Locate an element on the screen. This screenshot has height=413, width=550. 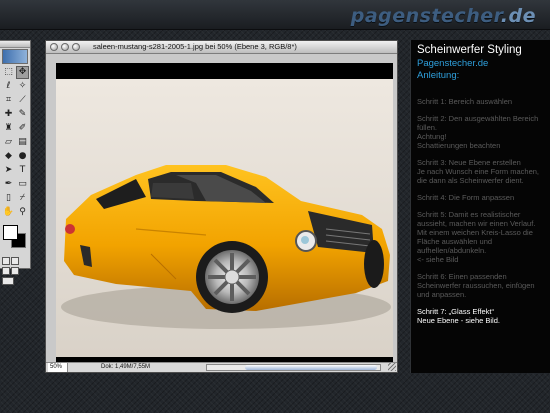
document-statusbar: 50% Dok: 1,49M/7,55M is located at coordinates (221, 367).